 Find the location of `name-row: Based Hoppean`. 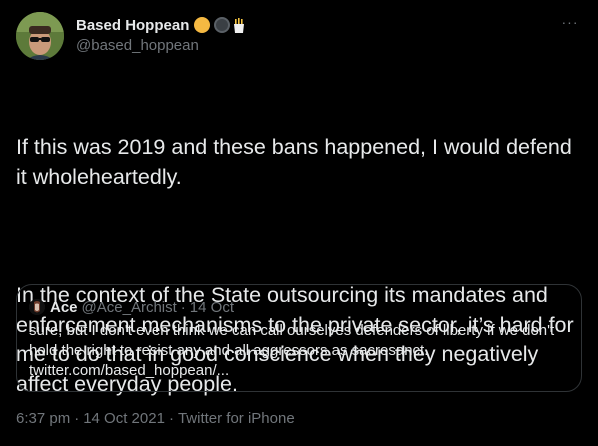

name-row: Based Hoppean is located at coordinates (160, 25).